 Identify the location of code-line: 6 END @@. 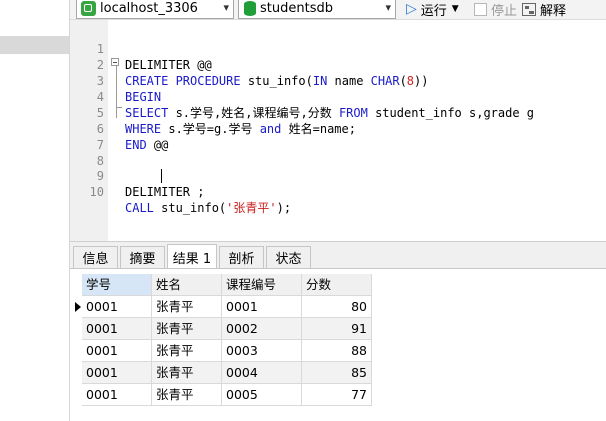
(338, 128).